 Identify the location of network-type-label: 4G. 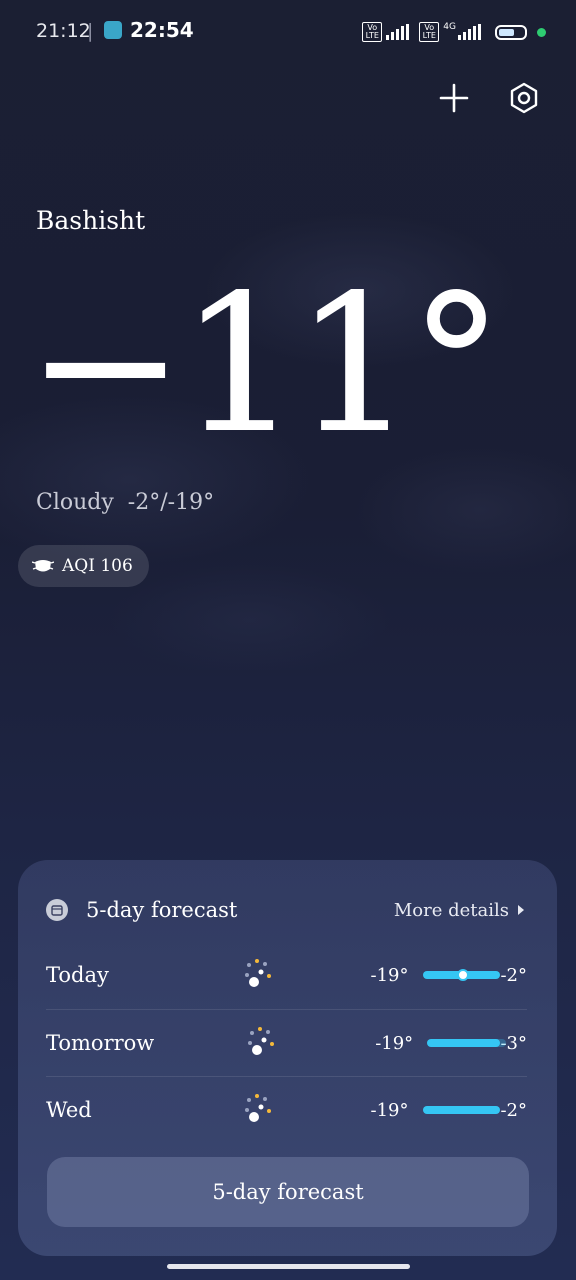
(449, 27).